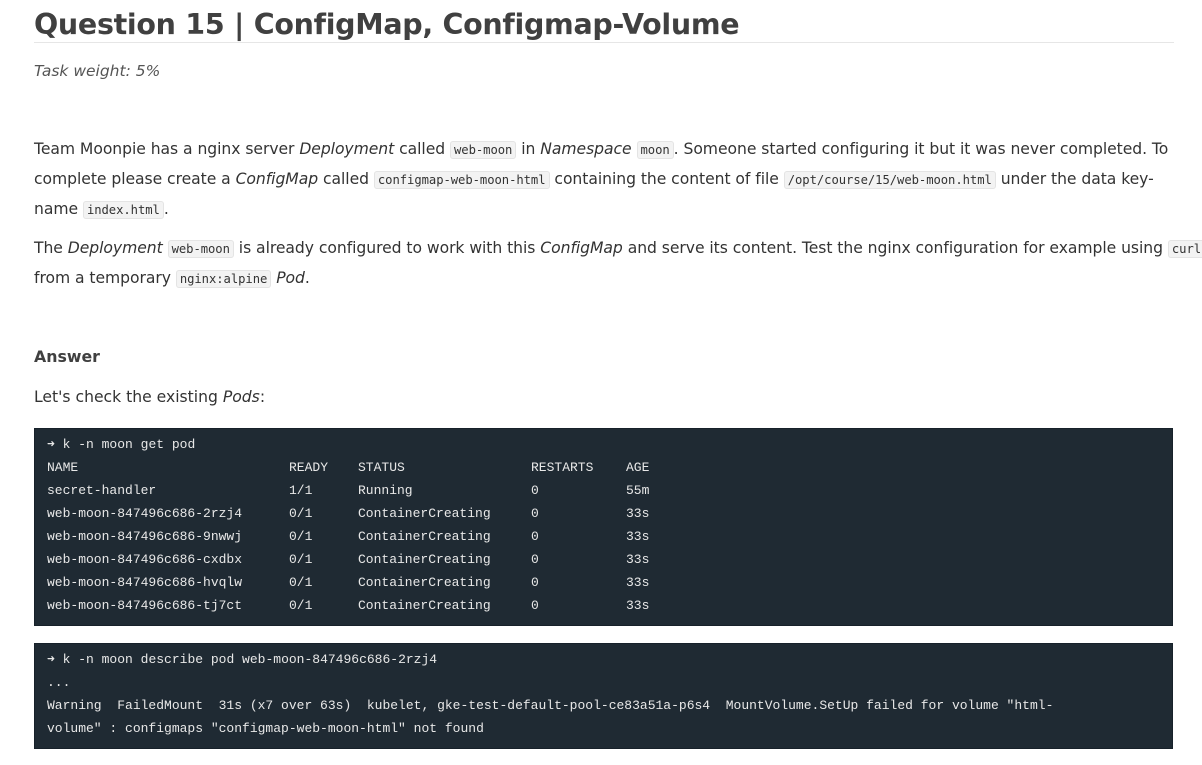 The width and height of the screenshot is (1202, 765). Describe the element at coordinates (128, 397) in the screenshot. I see `text: Let's check the existing` at that location.